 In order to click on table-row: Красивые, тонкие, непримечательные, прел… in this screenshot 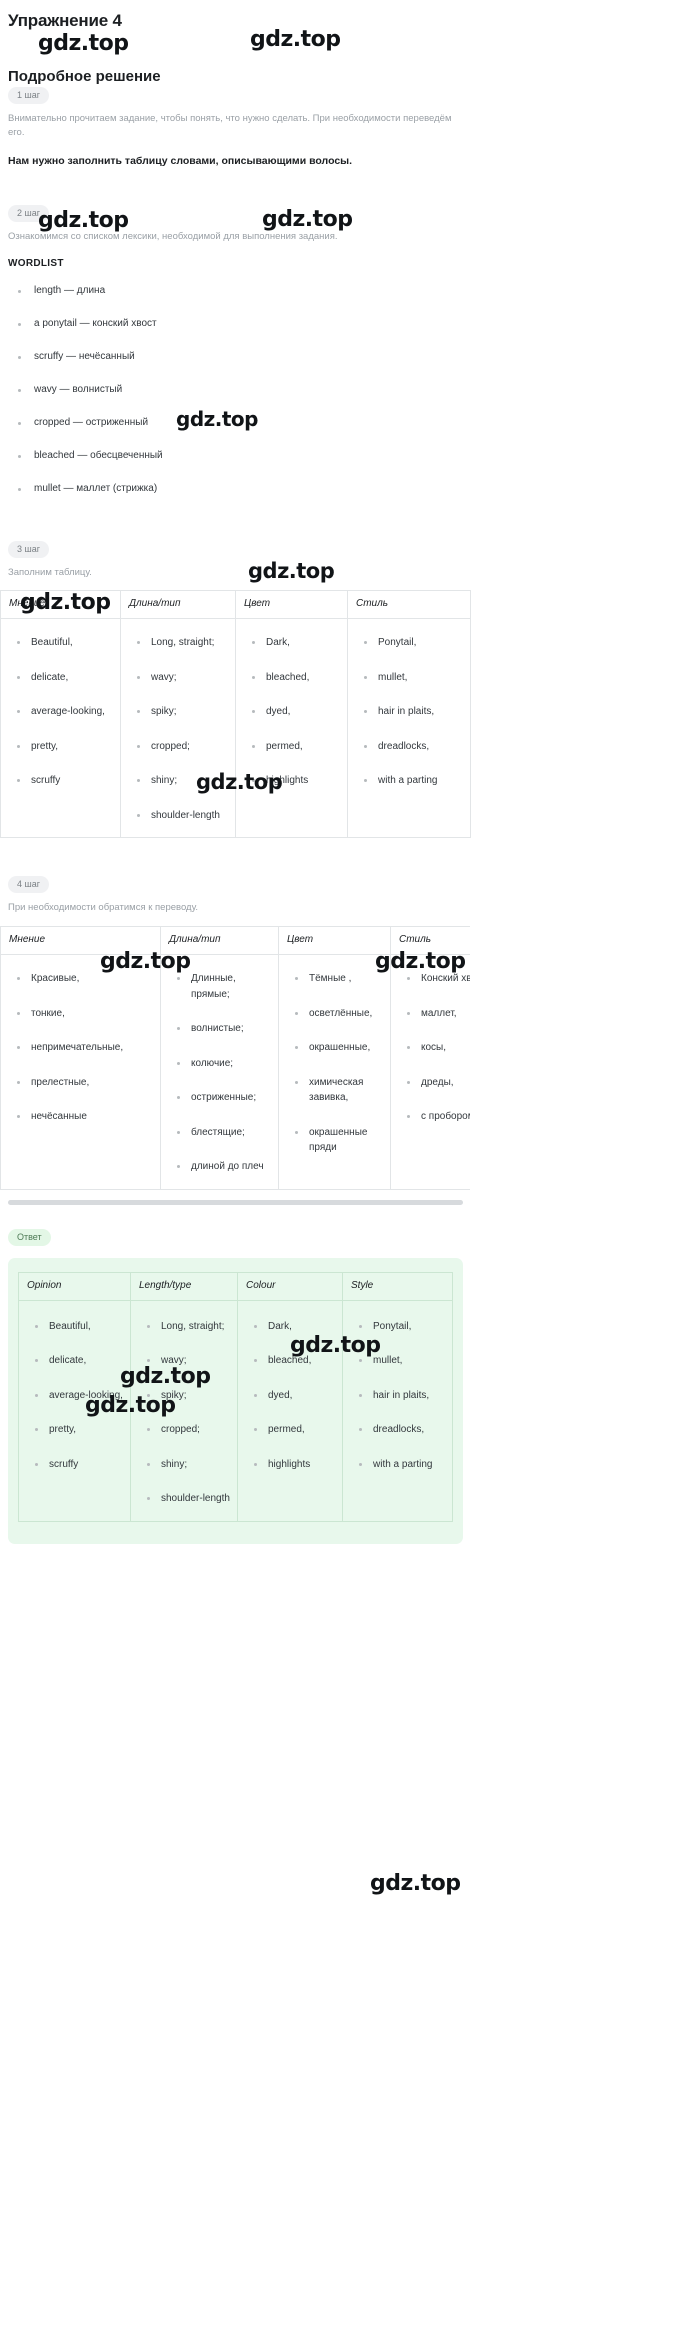, I will do `click(235, 1072)`.